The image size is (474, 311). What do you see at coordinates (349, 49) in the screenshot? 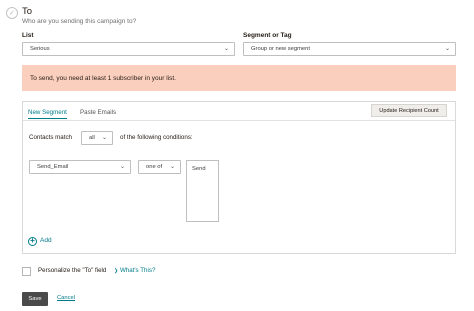
I see `segment-select: Group or new segment ⌄` at bounding box center [349, 49].